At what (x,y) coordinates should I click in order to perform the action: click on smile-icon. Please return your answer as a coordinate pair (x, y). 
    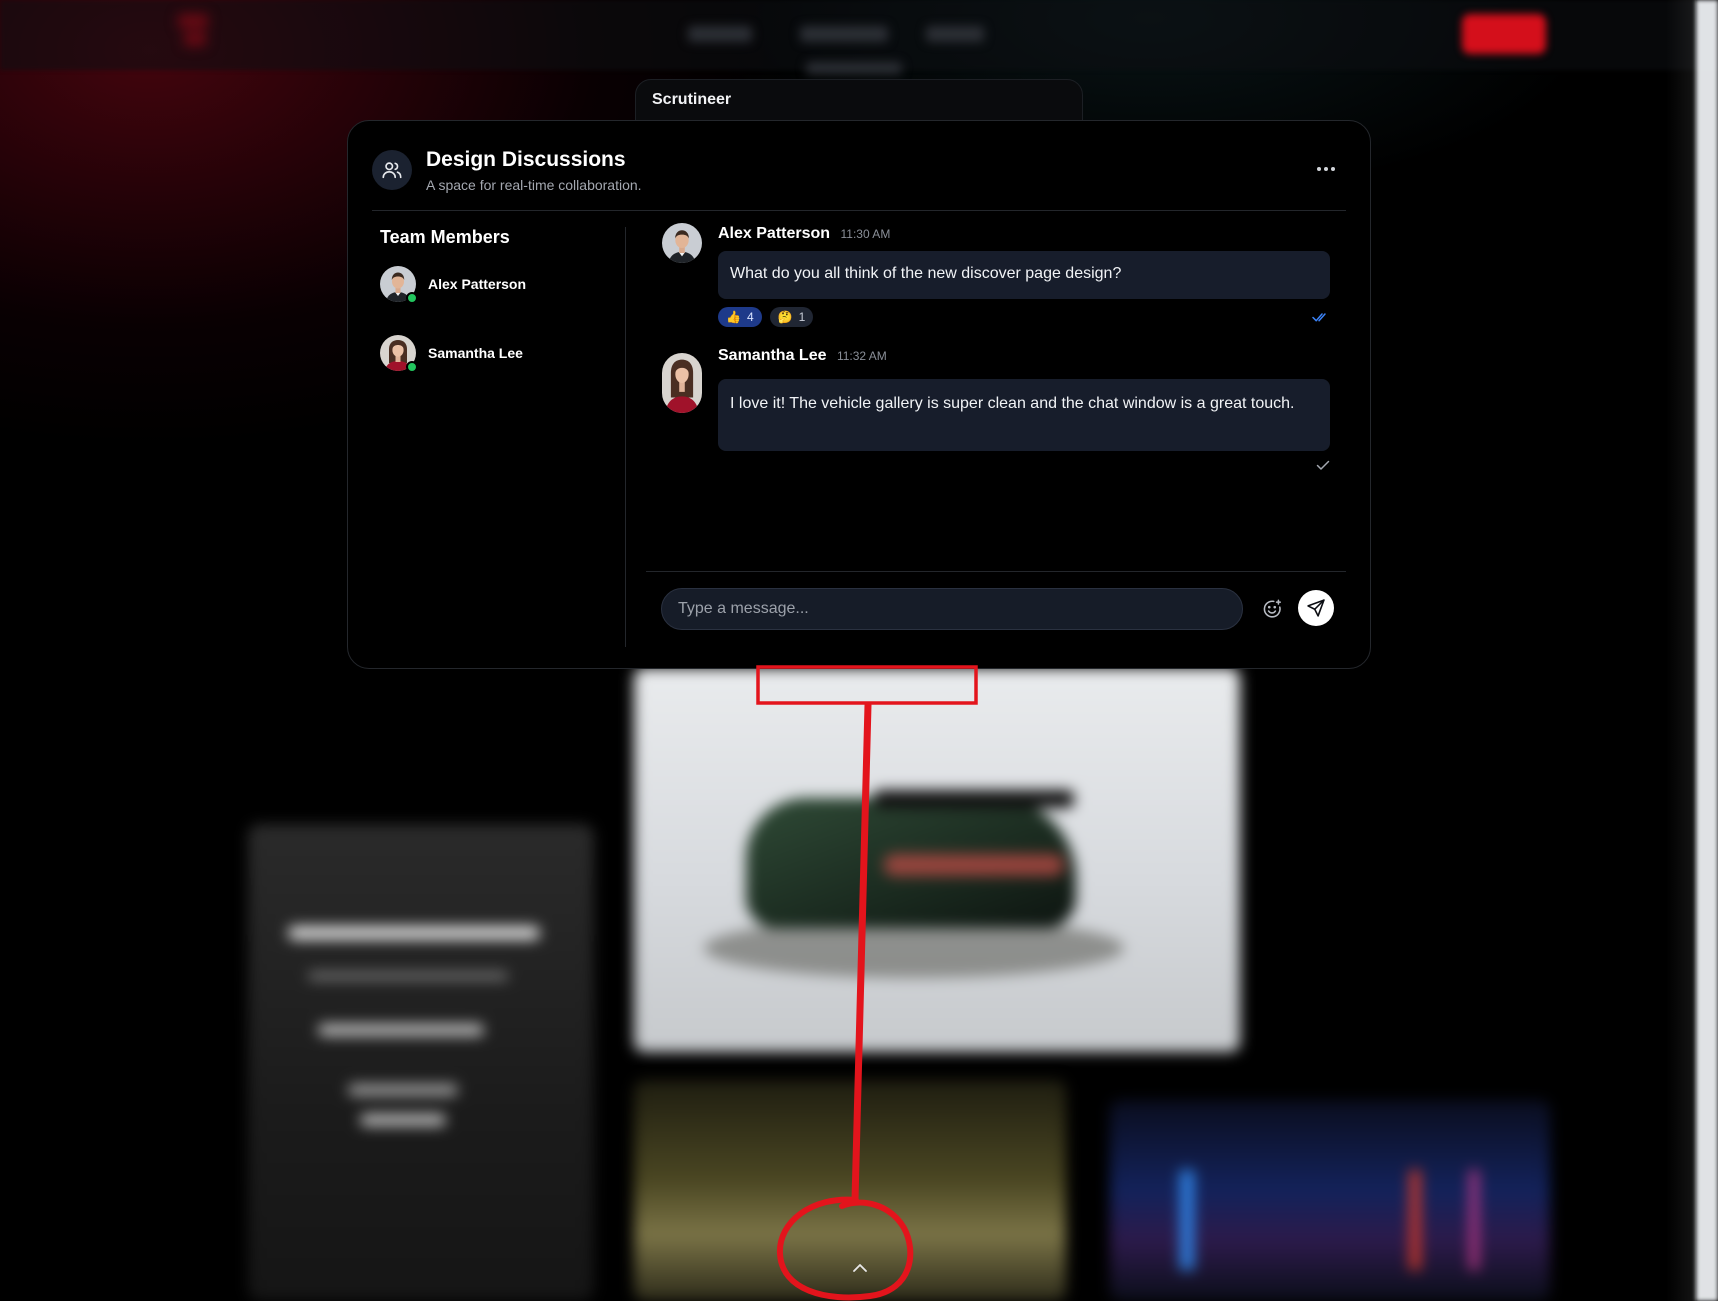
    Looking at the image, I should click on (1272, 608).